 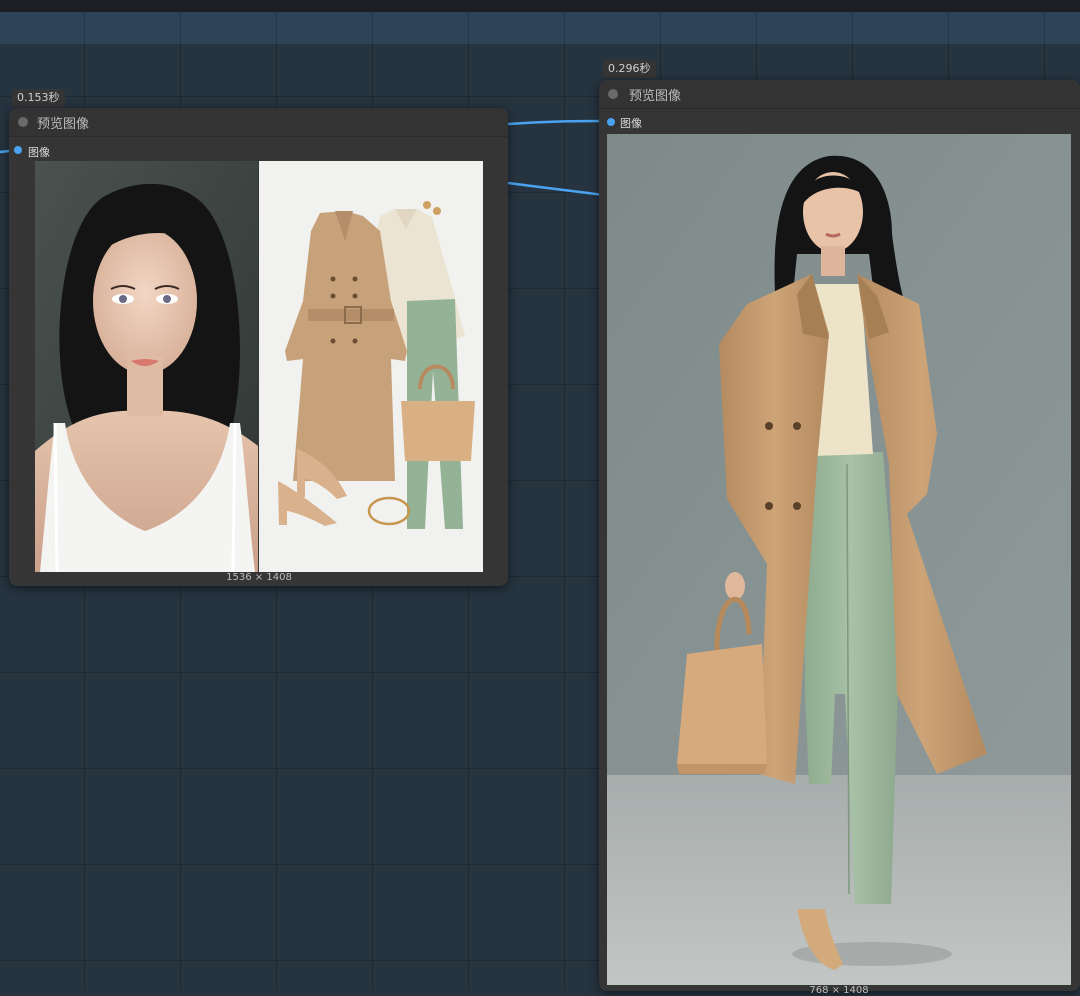 I want to click on execution-time-badge: 0.296秒, so click(x=629, y=69).